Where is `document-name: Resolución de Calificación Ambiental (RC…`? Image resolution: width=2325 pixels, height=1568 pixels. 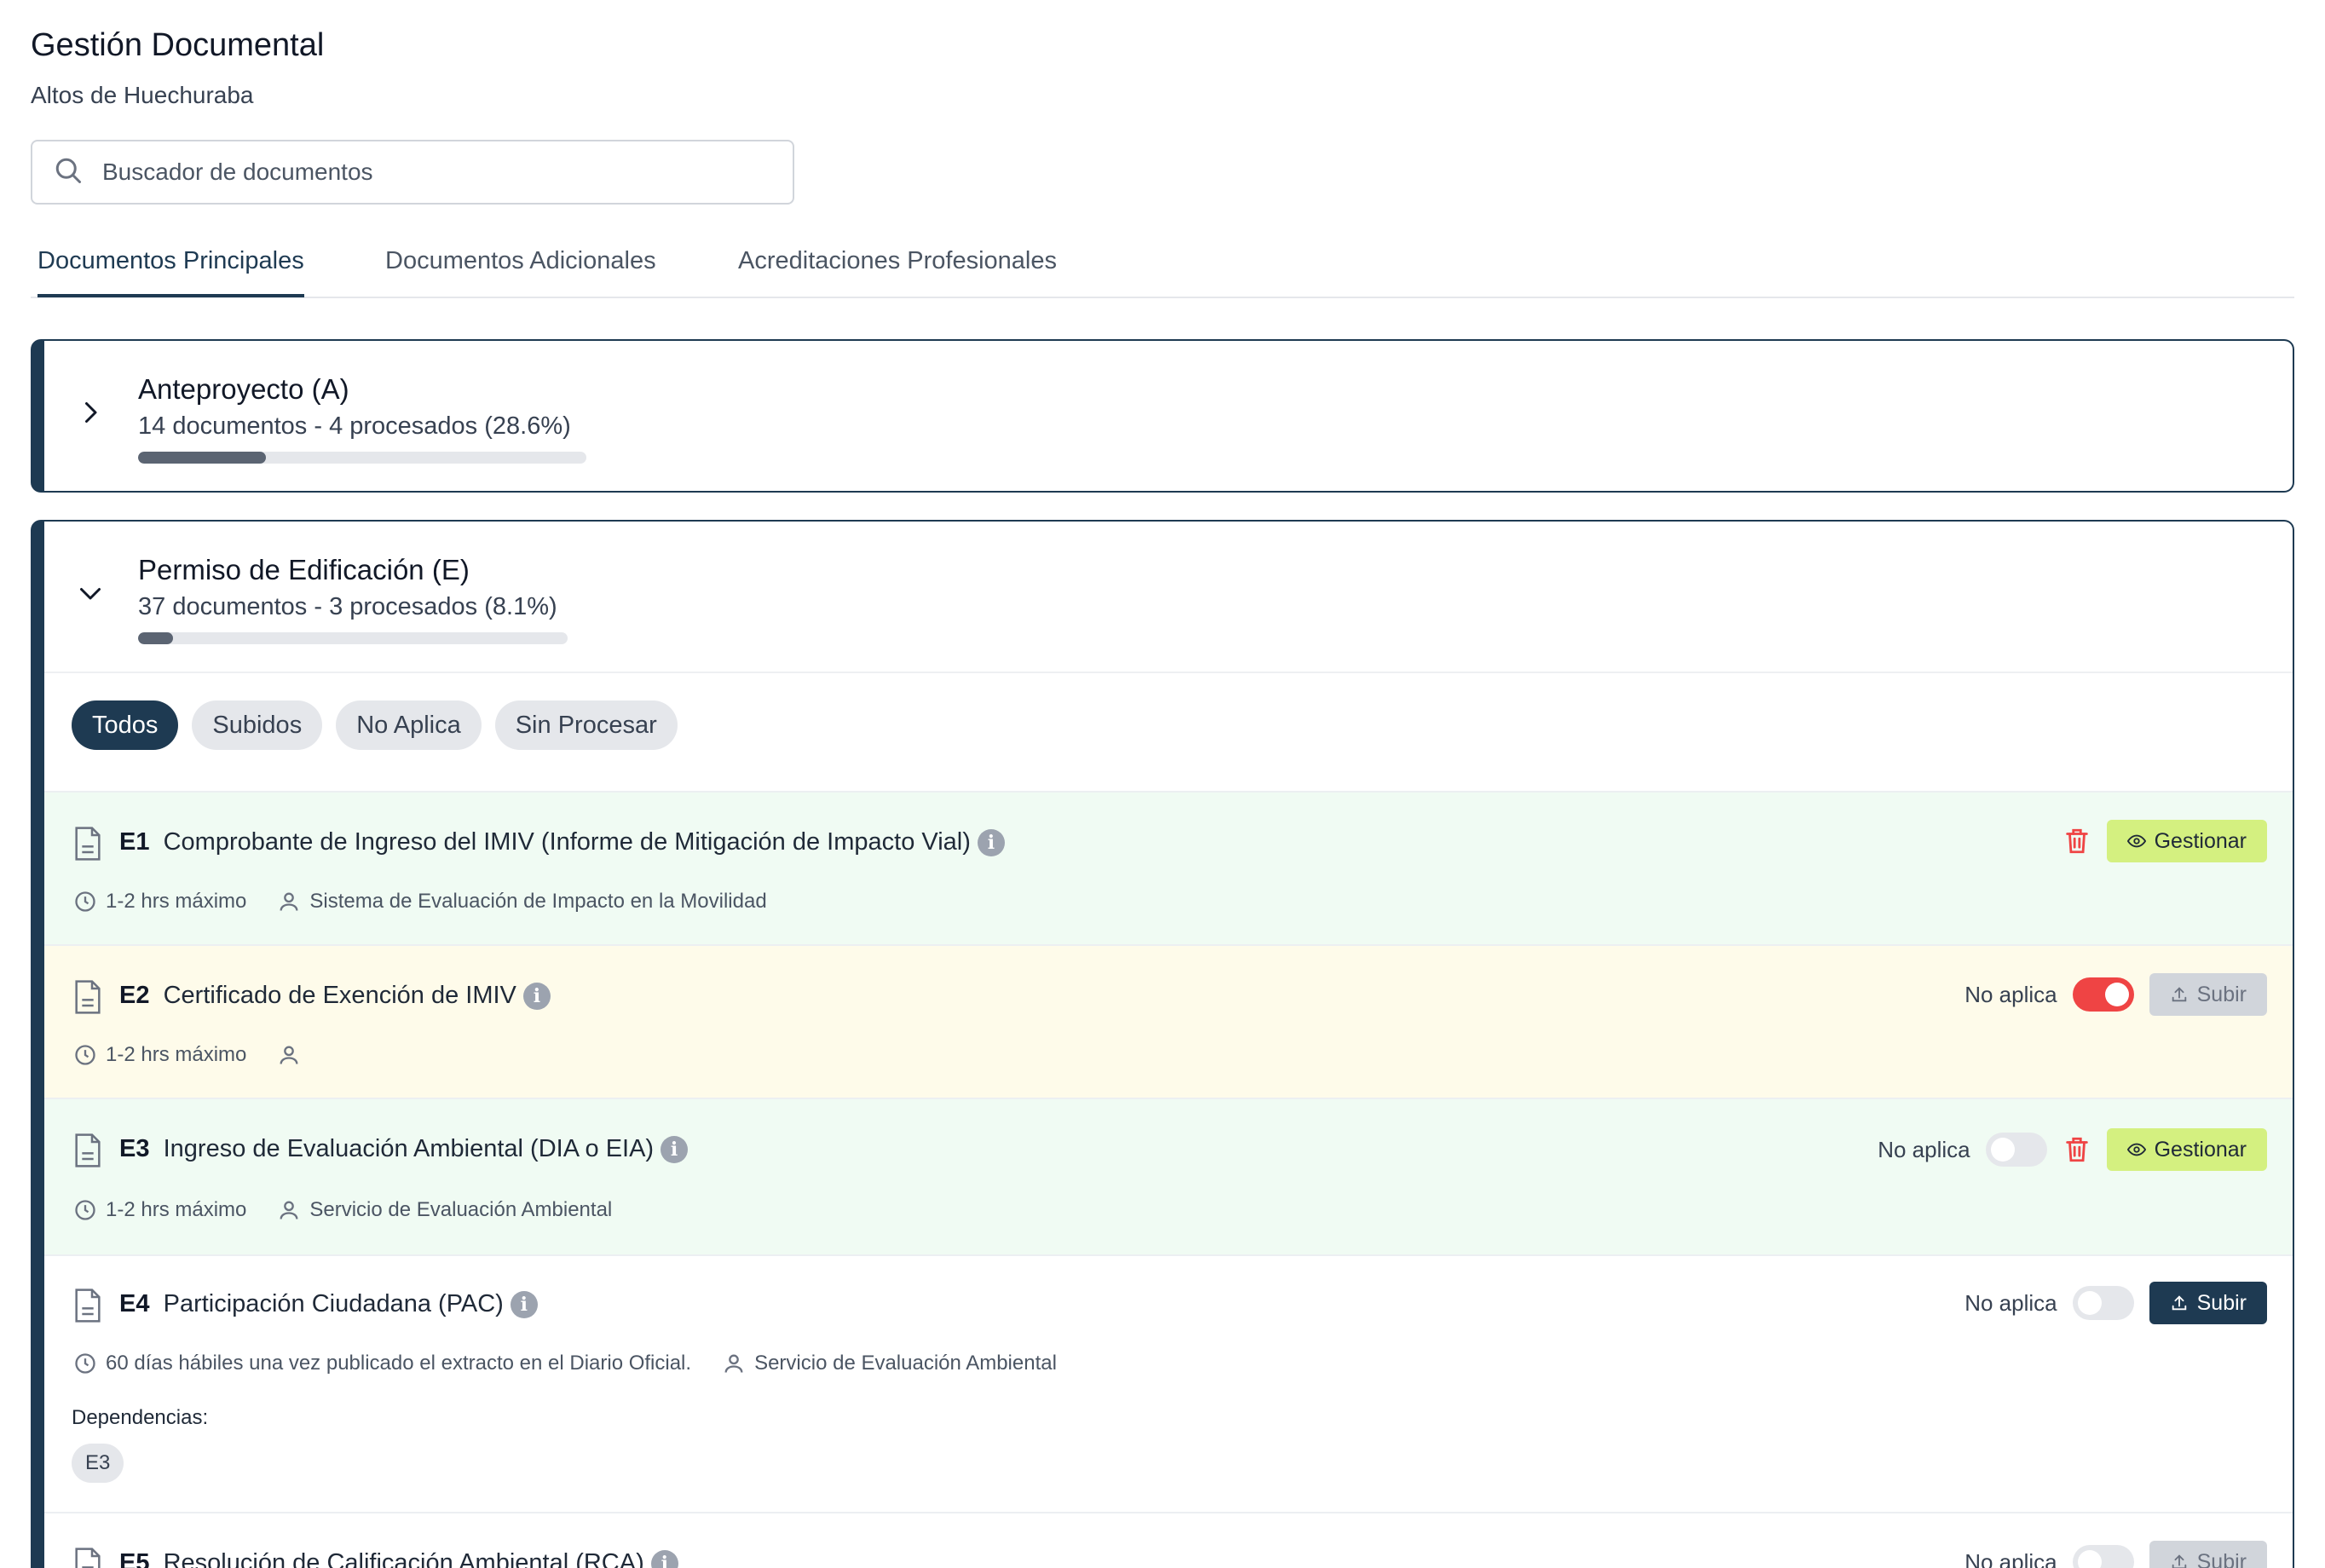 document-name: Resolución de Calificación Ambiental (RC… is located at coordinates (403, 1558).